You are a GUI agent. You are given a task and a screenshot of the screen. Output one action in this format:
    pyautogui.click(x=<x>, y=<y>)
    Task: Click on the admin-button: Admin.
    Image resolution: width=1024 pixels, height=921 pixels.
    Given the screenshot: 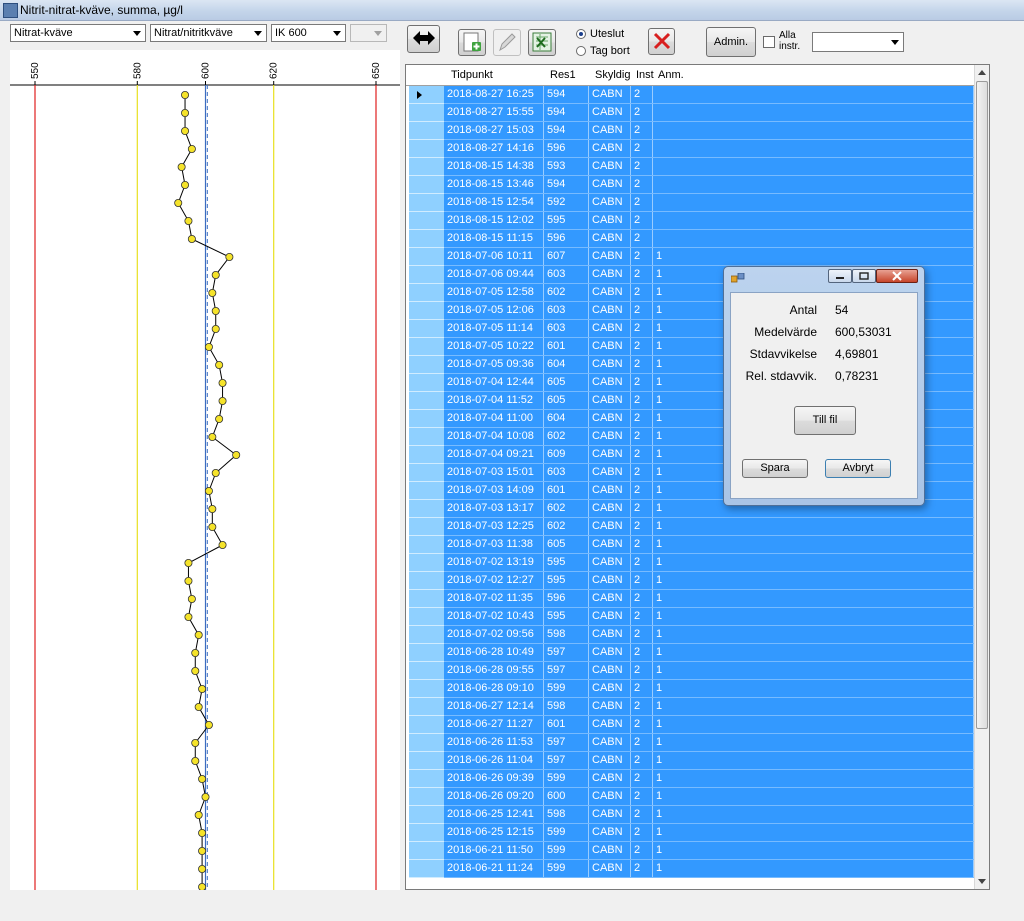 What is the action you would take?
    pyautogui.click(x=731, y=42)
    